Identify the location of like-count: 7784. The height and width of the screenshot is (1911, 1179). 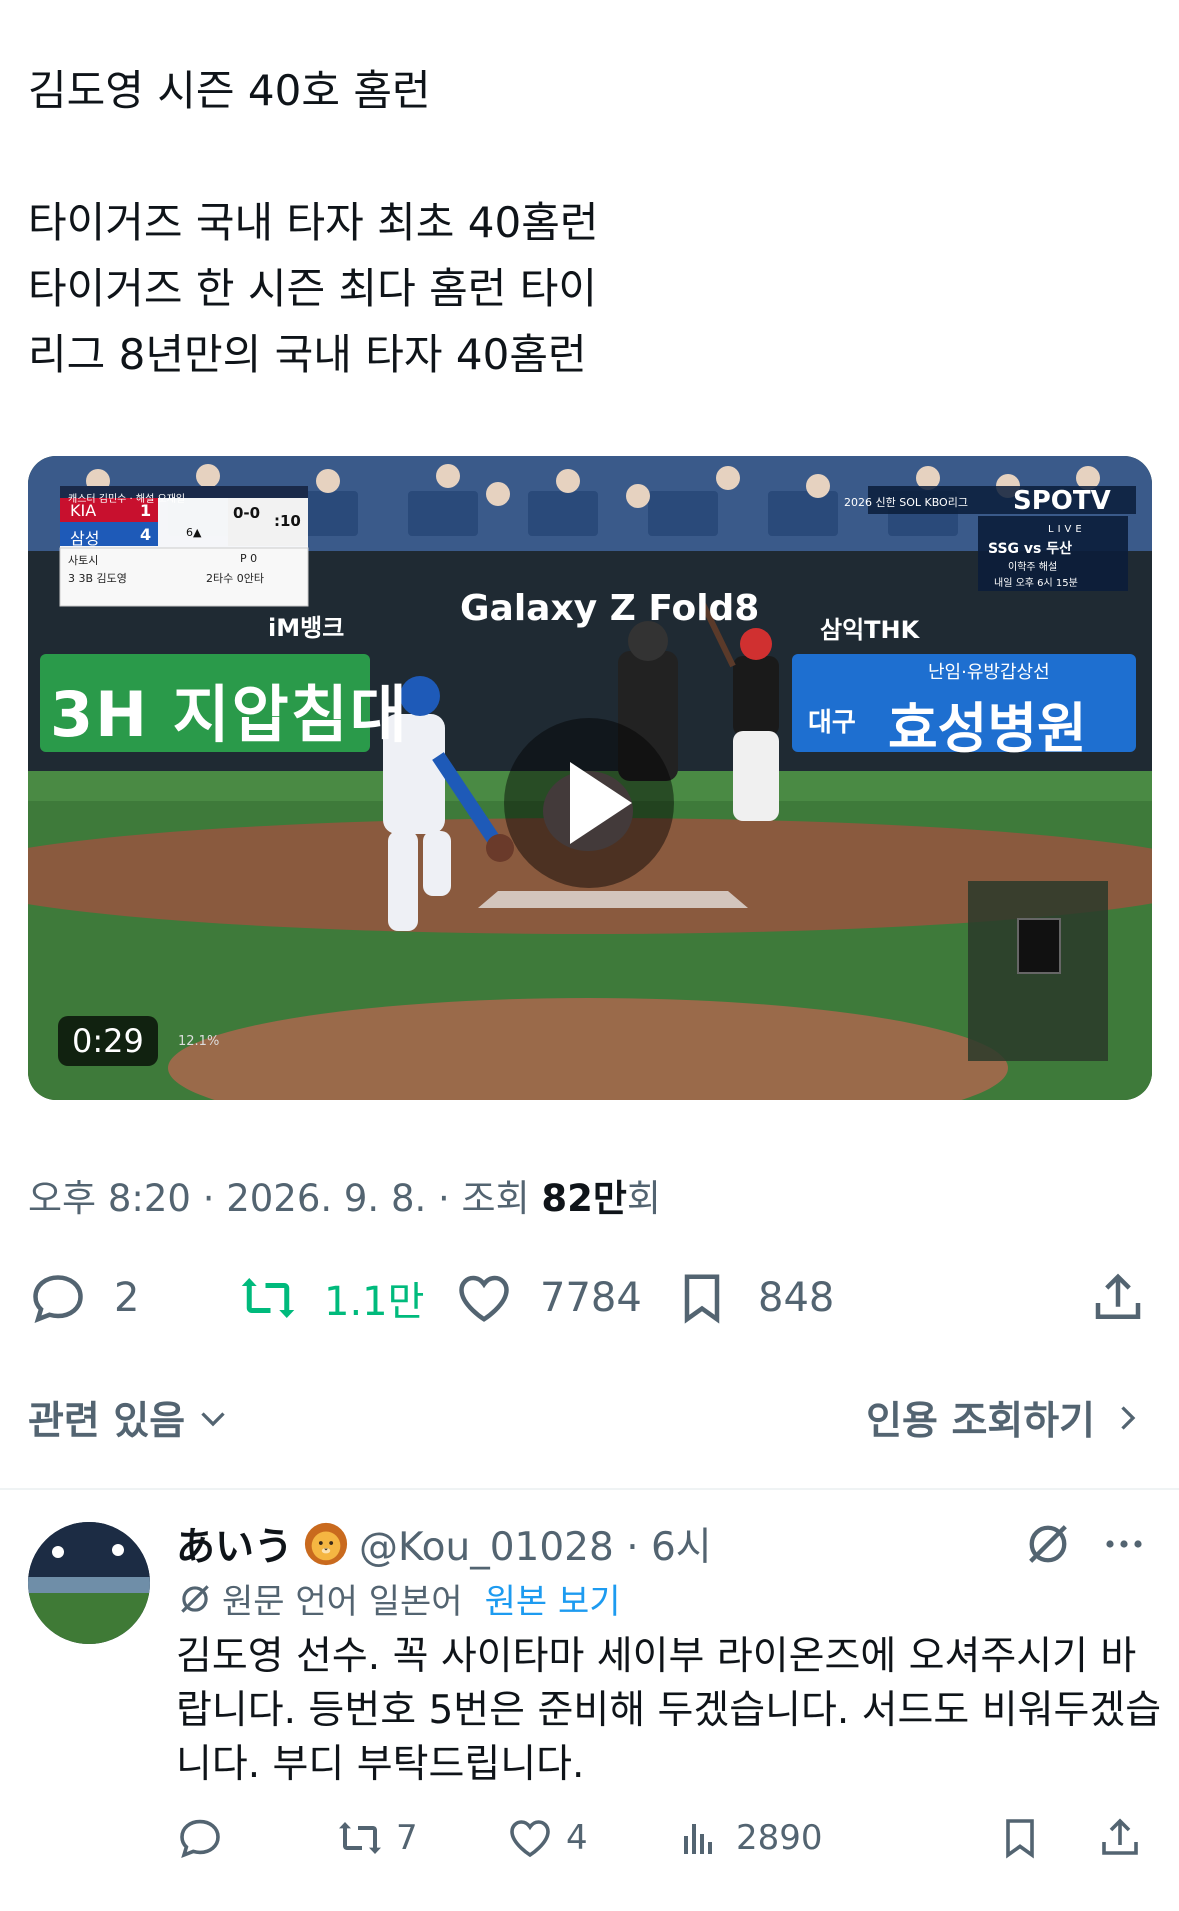
(591, 1298).